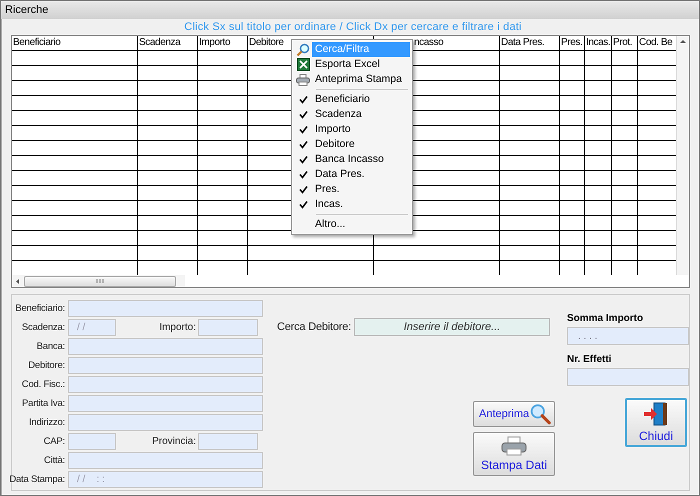 The height and width of the screenshot is (496, 700). What do you see at coordinates (223, 43) in the screenshot?
I see `column-header: Importo` at bounding box center [223, 43].